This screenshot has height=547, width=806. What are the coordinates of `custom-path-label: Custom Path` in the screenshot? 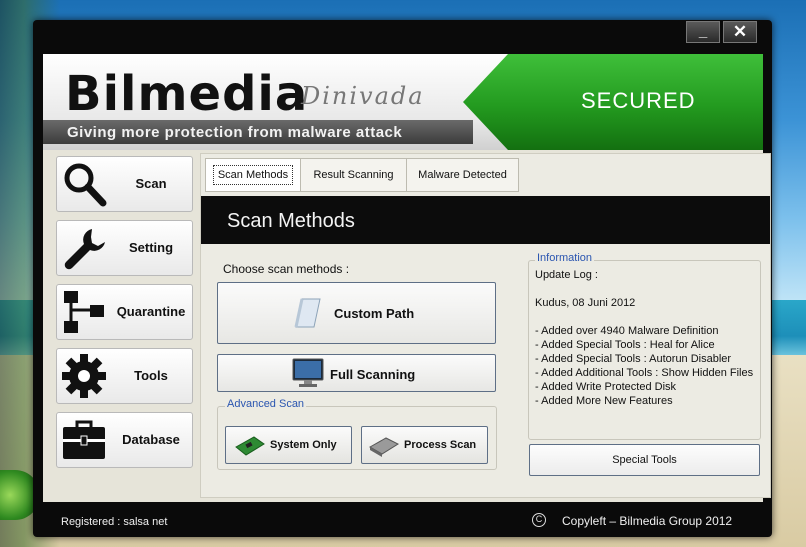 It's located at (374, 313).